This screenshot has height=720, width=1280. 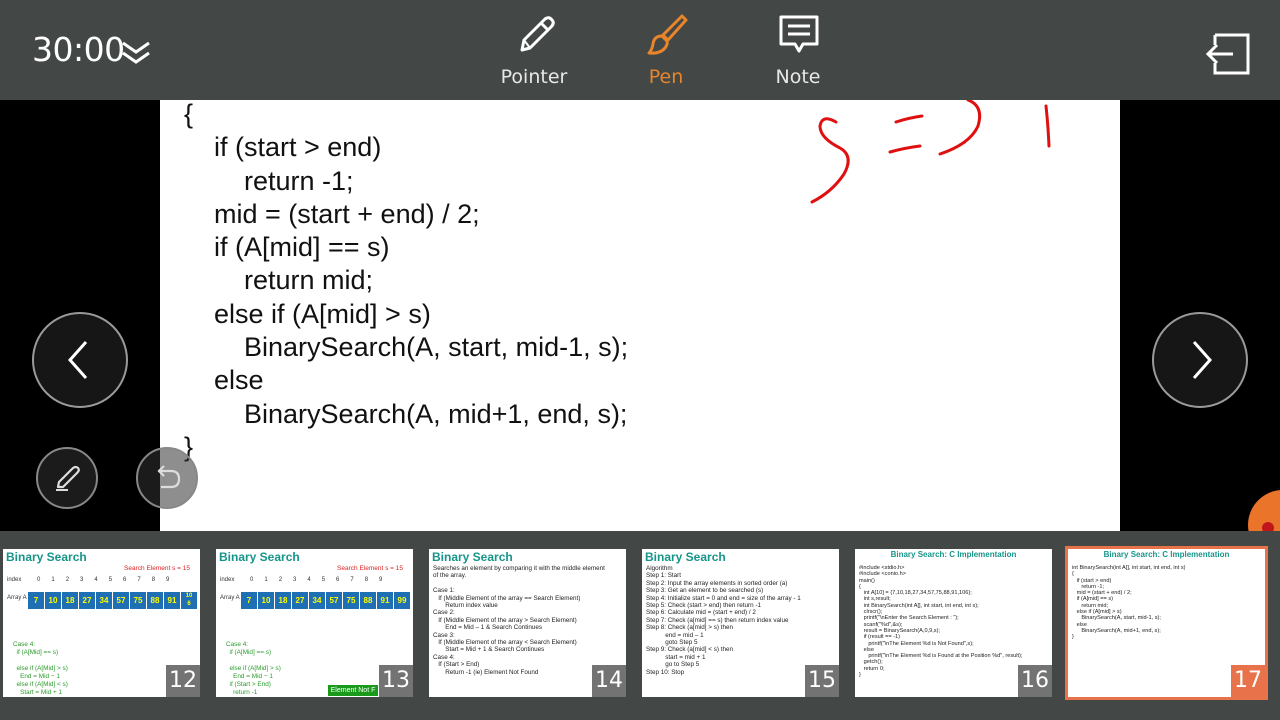 What do you see at coordinates (78, 49) in the screenshot?
I see `timer-display: 30:00` at bounding box center [78, 49].